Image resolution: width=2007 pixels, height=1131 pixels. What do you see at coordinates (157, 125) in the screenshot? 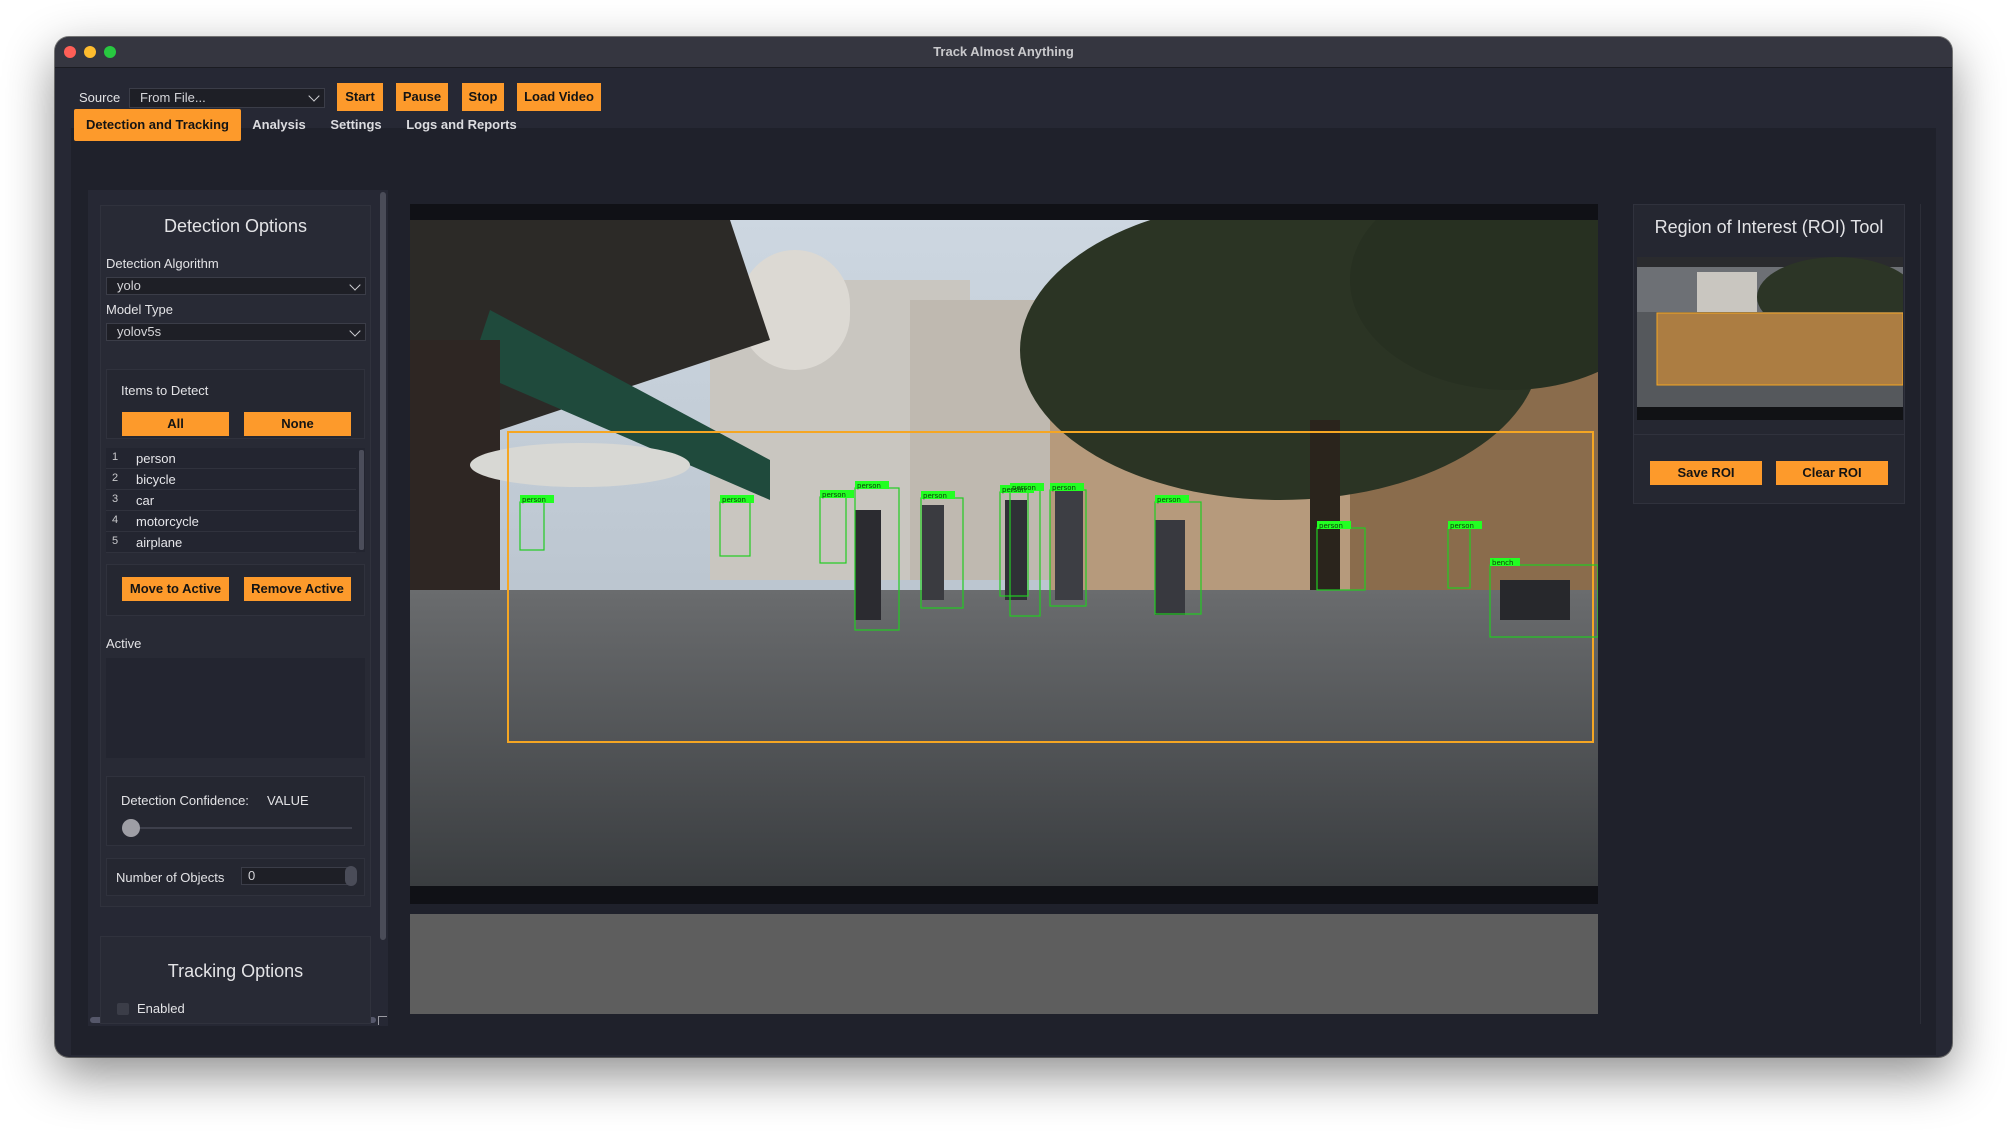
I see `tab-detection-and-tracking: Detection and Tracking` at bounding box center [157, 125].